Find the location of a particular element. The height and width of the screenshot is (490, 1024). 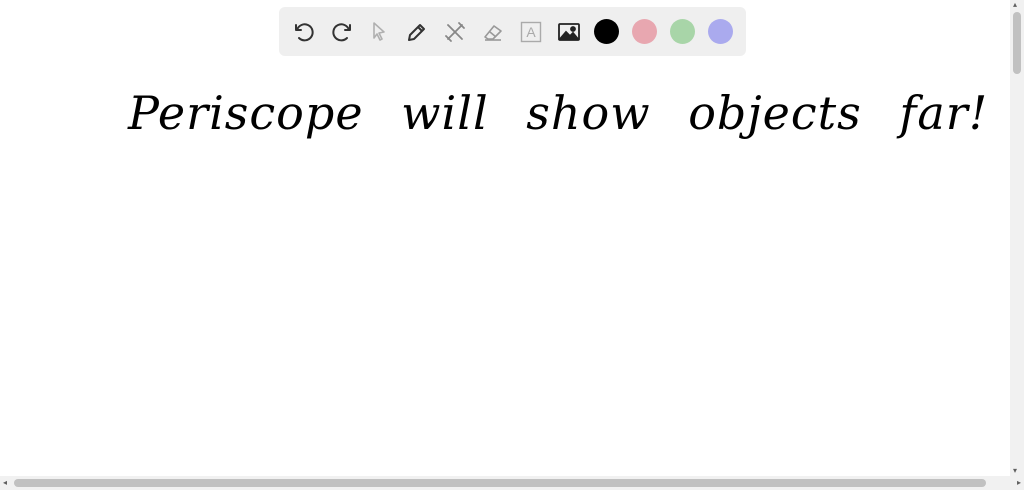

handwritten-text: Periscope will show objects far! is located at coordinates (558, 113).